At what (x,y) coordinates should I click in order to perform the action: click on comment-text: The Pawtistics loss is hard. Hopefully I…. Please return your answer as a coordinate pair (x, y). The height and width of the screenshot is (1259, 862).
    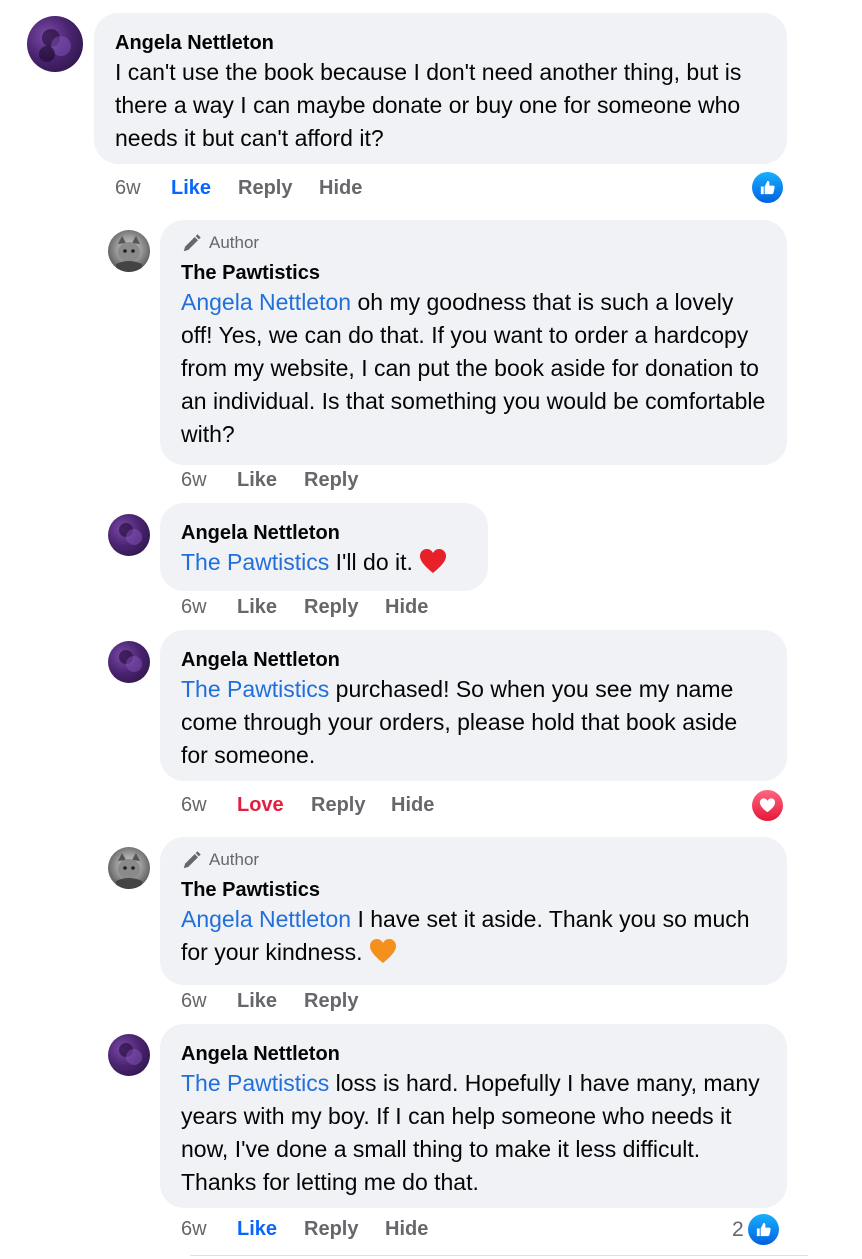
    Looking at the image, I should click on (473, 1133).